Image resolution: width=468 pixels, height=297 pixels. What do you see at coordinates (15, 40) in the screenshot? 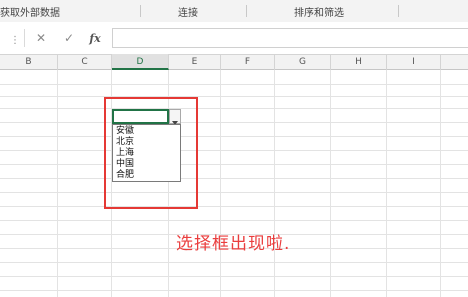
I see `more-icon: ⋮` at bounding box center [15, 40].